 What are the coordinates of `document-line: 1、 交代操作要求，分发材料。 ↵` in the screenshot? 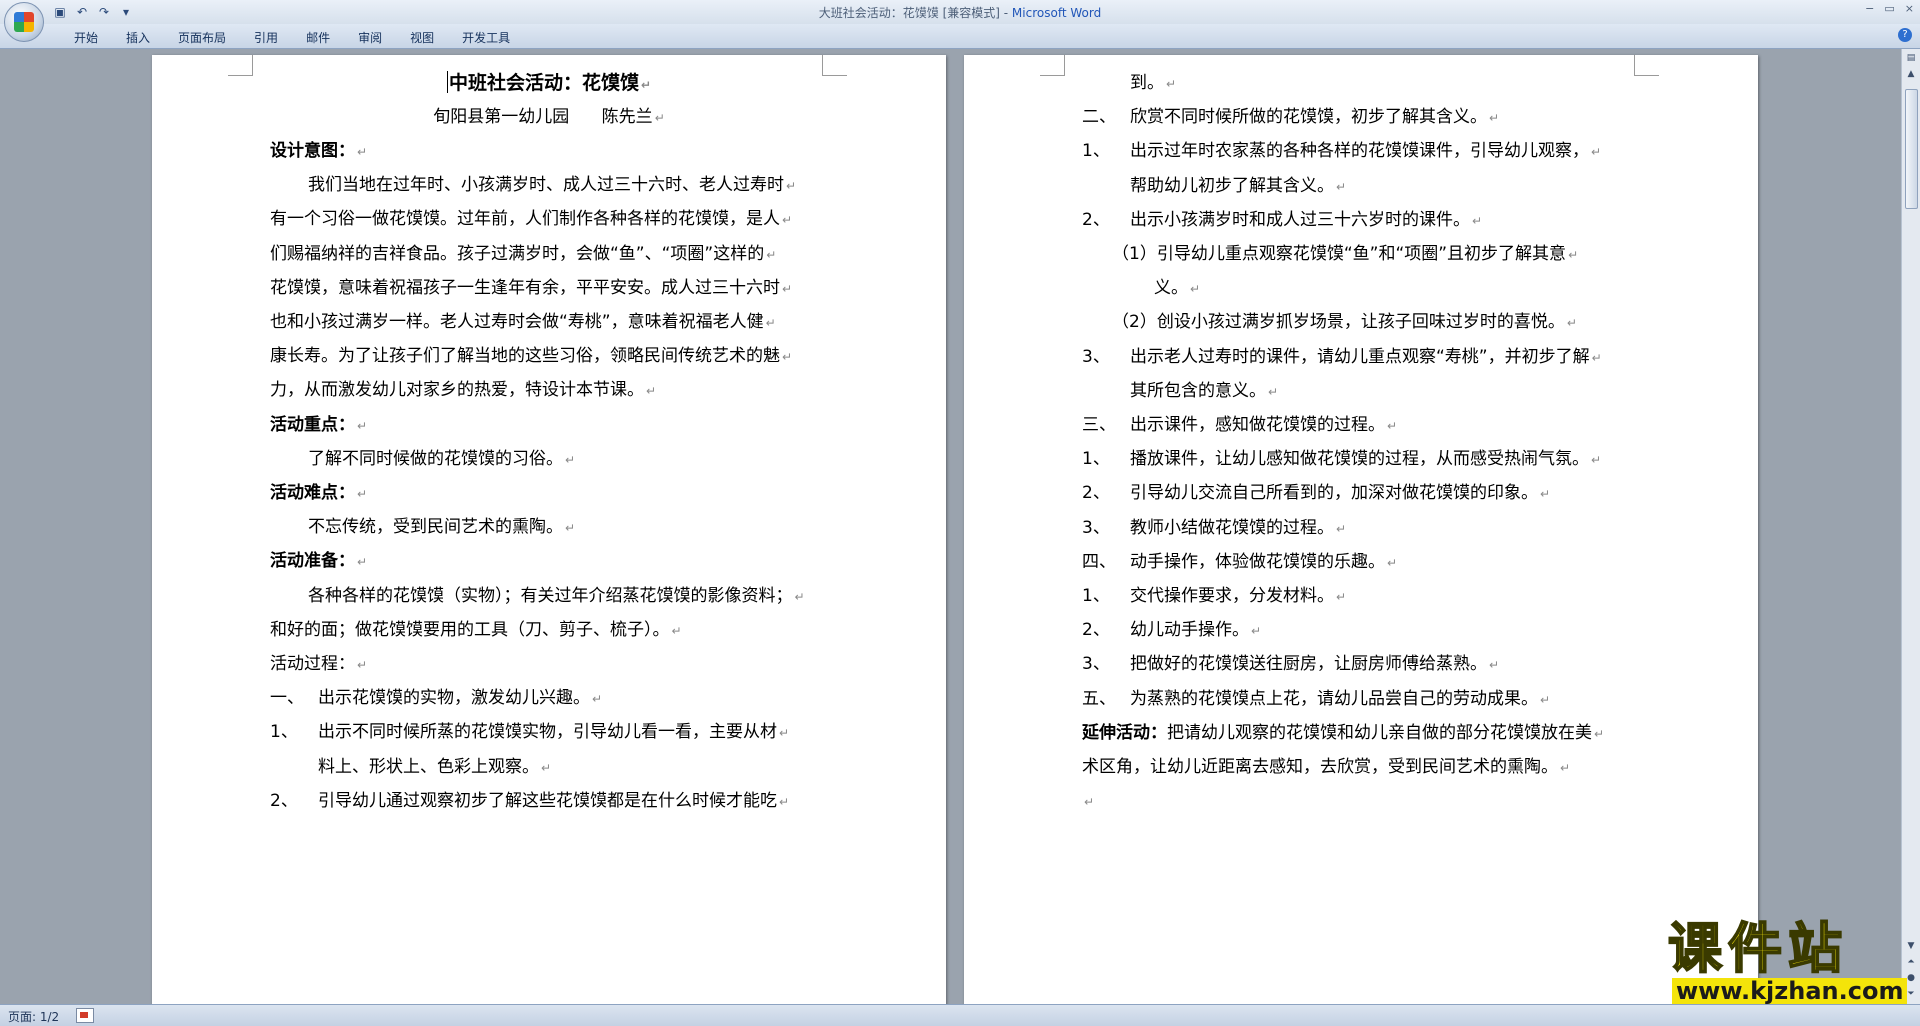 It's located at (1214, 596).